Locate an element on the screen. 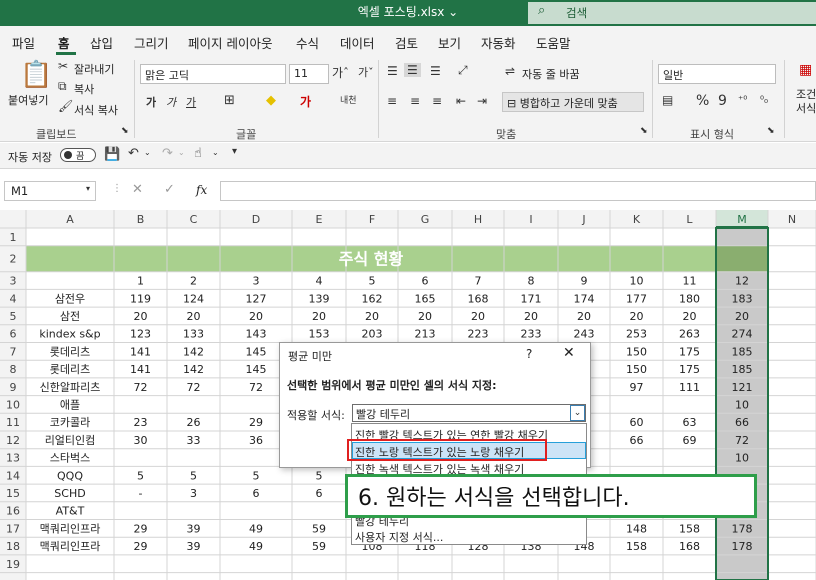 This screenshot has height=580, width=816. font-size-select: 11 is located at coordinates (309, 74).